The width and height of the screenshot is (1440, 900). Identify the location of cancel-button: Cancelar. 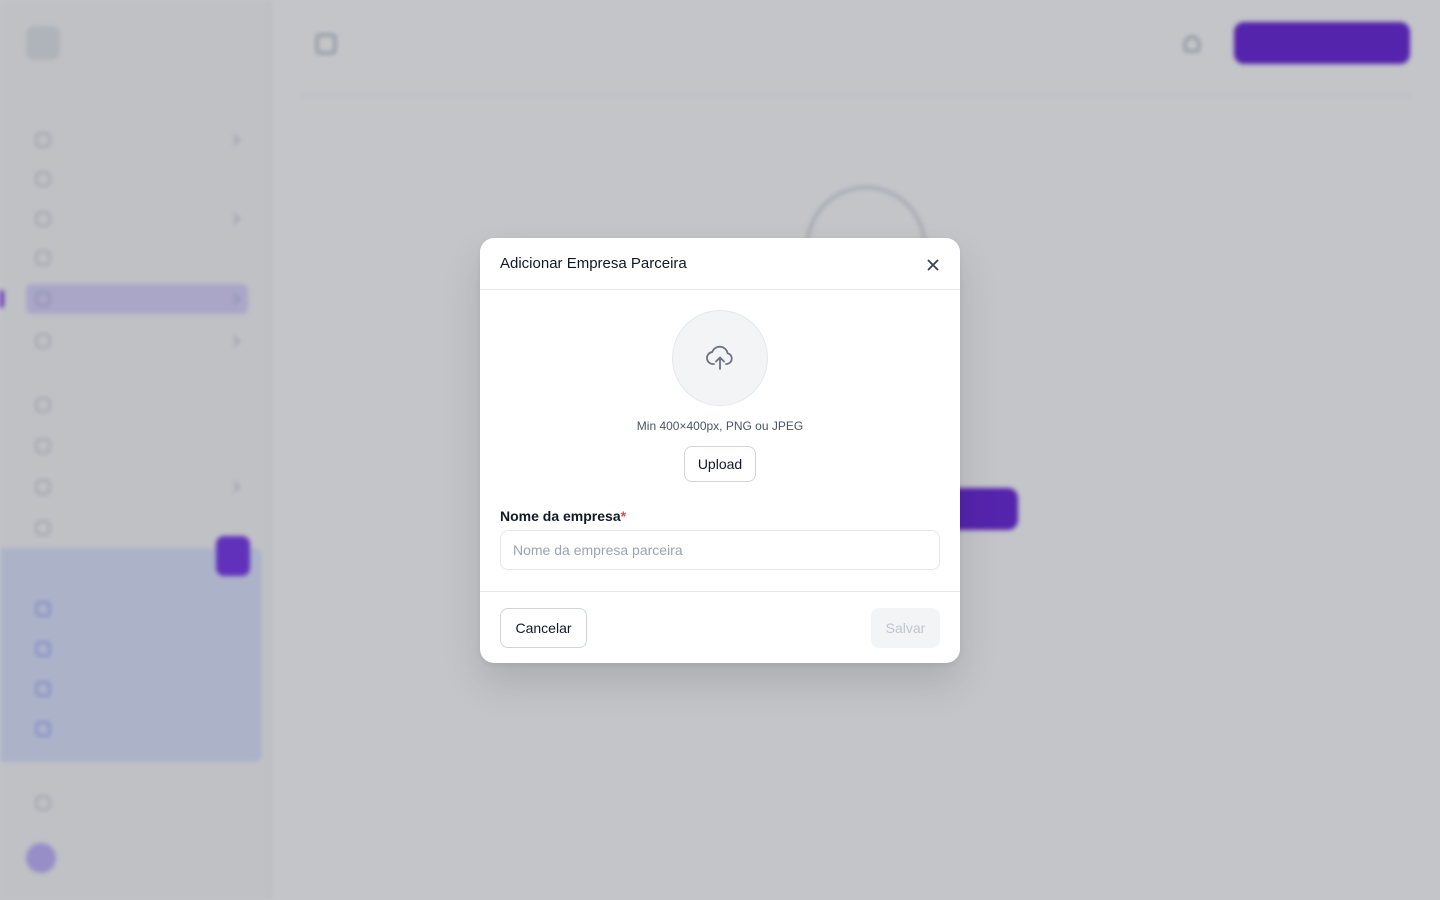
(543, 628).